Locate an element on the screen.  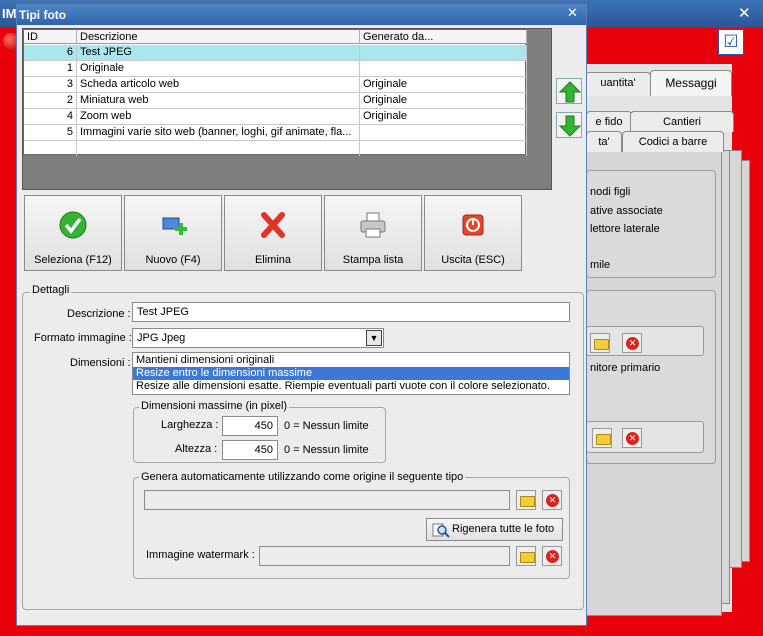
descrizione-label: Descrizione : is located at coordinates (99, 314).